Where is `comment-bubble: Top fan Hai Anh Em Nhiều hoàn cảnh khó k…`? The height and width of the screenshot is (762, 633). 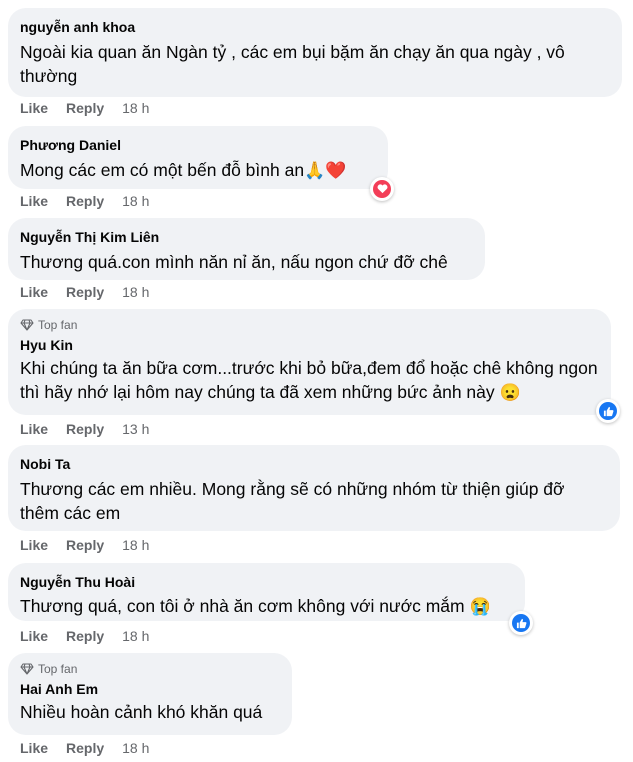 comment-bubble: Top fan Hai Anh Em Nhiều hoàn cảnh khó k… is located at coordinates (150, 694).